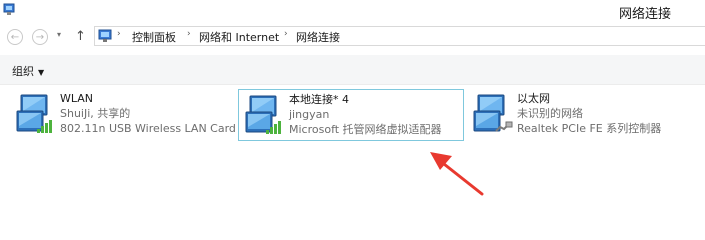 Image resolution: width=705 pixels, height=240 pixels. What do you see at coordinates (493, 113) in the screenshot?
I see `ethernet-adapter-icon` at bounding box center [493, 113].